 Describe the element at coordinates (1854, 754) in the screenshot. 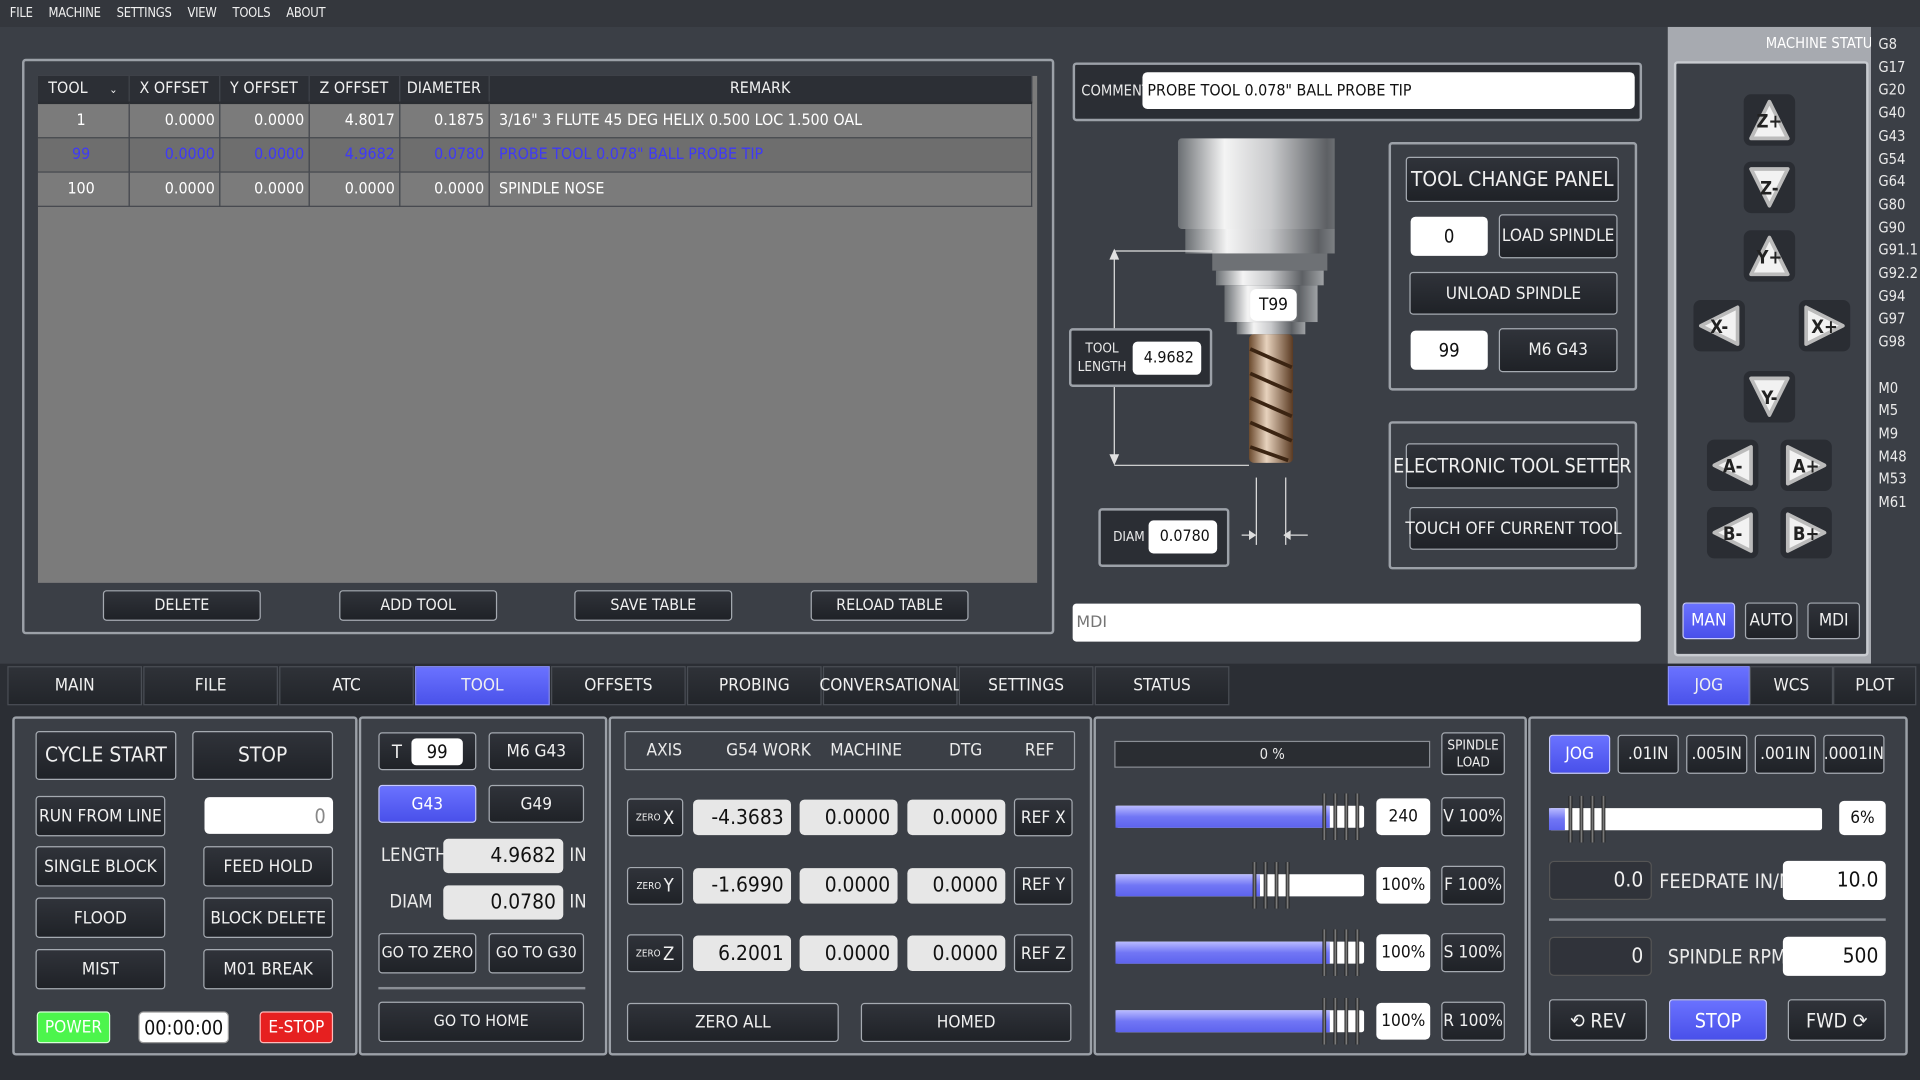

I see `jog-inc-0001-button: .0001IN` at that location.